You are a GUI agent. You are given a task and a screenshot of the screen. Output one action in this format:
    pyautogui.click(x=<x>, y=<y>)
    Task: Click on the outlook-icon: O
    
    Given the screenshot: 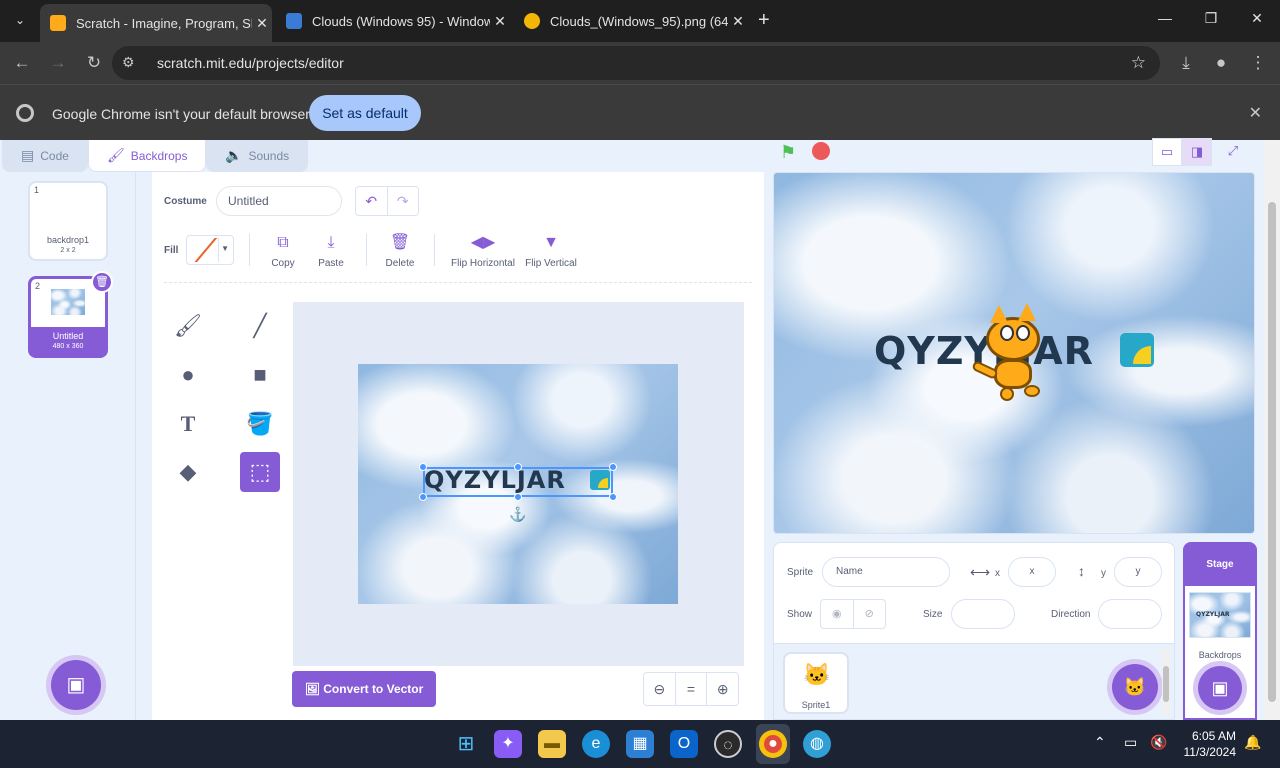 What is the action you would take?
    pyautogui.click(x=684, y=744)
    